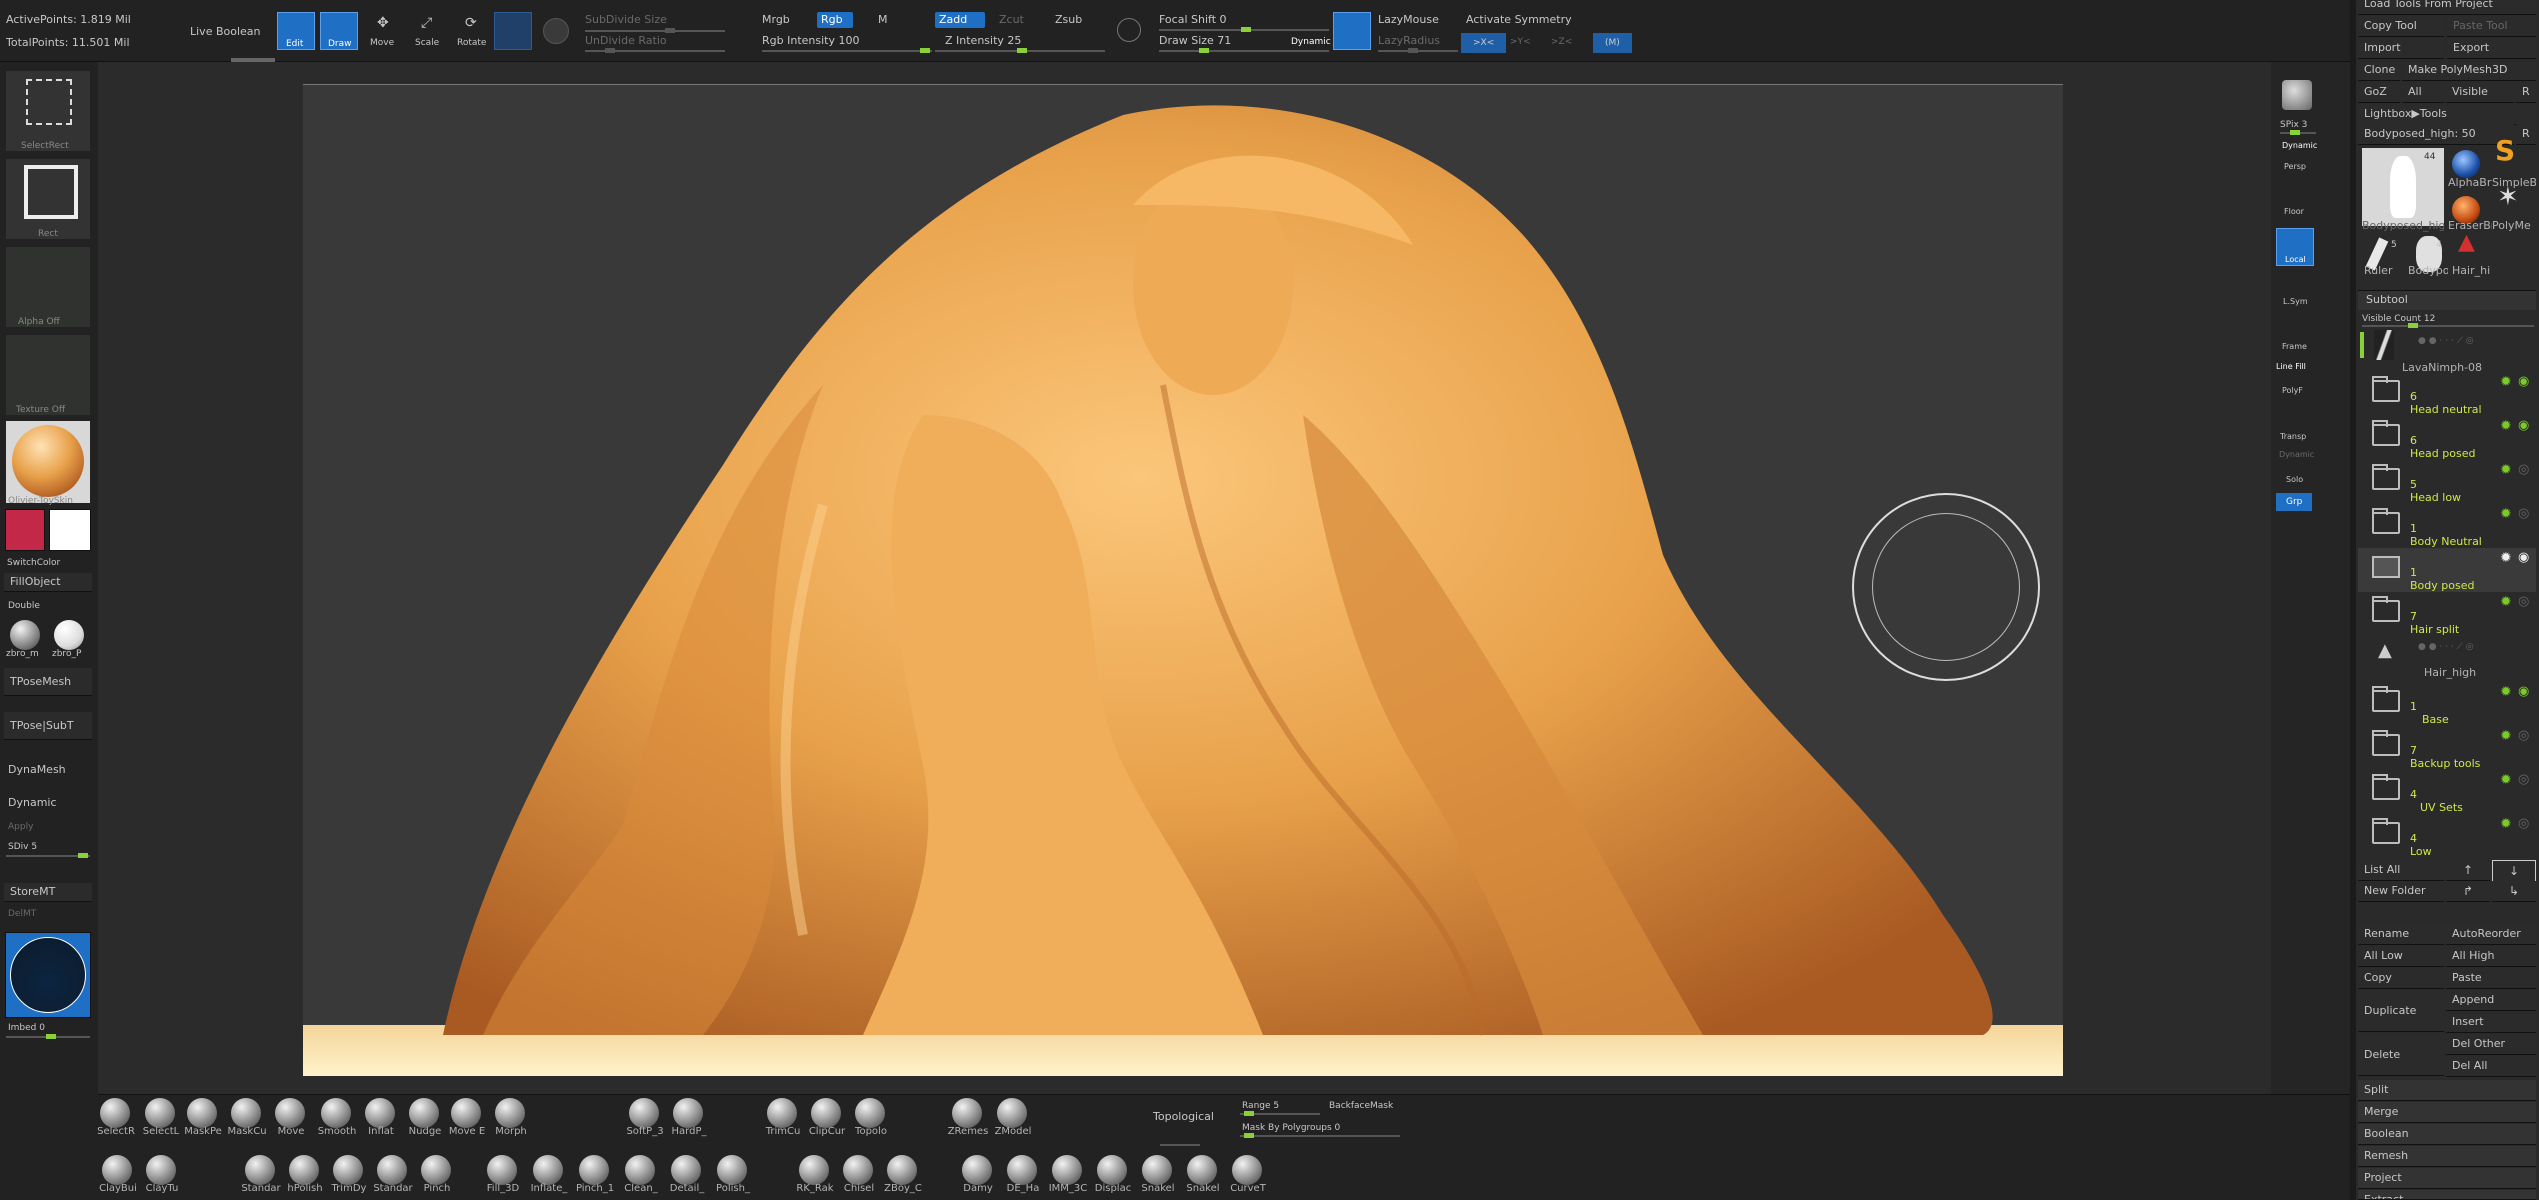  I want to click on brush-row2-item-14: Chisel, so click(859, 1175).